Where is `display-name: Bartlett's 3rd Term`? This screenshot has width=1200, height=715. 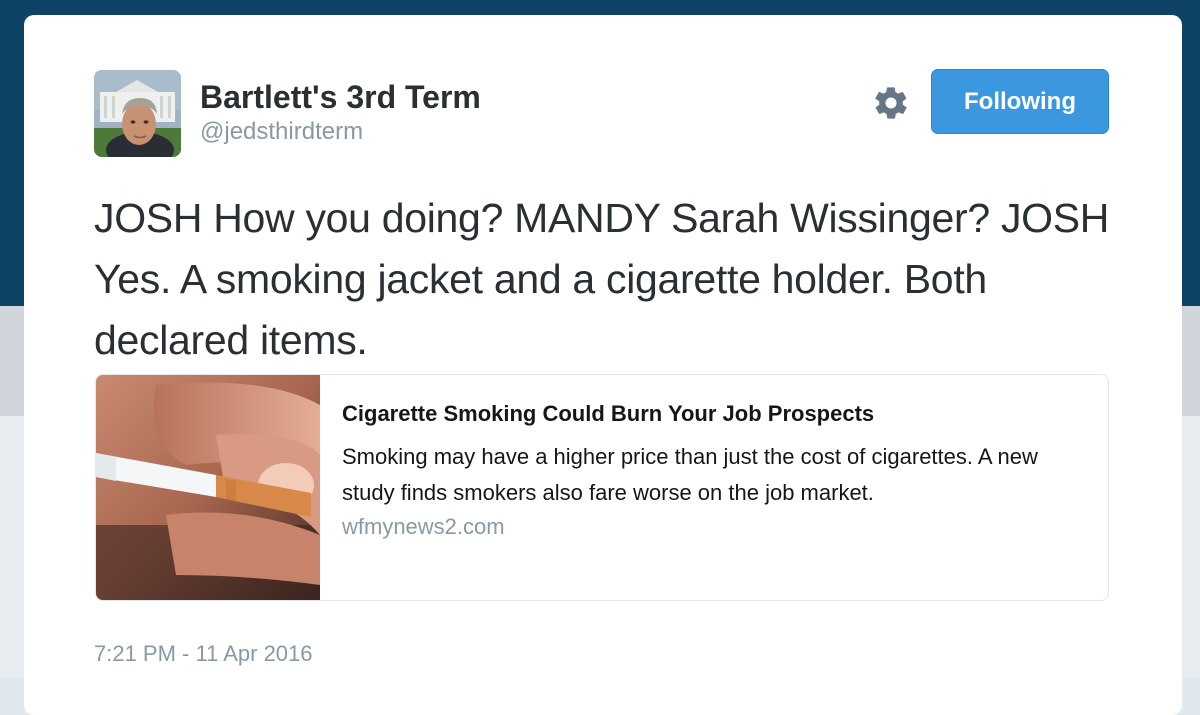 display-name: Bartlett's 3rd Term is located at coordinates (340, 97).